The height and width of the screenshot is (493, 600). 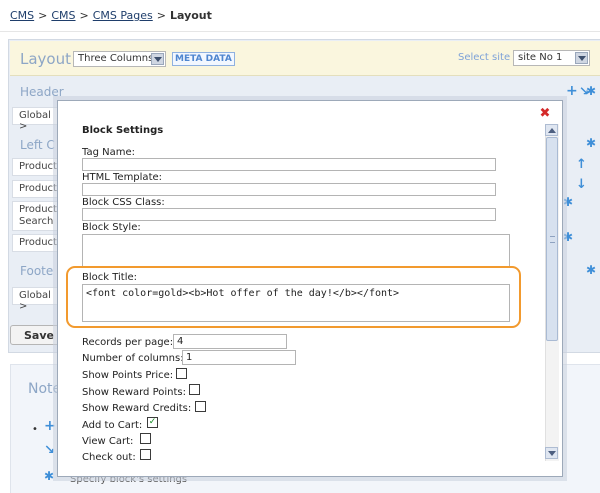 What do you see at coordinates (108, 152) in the screenshot?
I see `tag-name-label: Tag Name:` at bounding box center [108, 152].